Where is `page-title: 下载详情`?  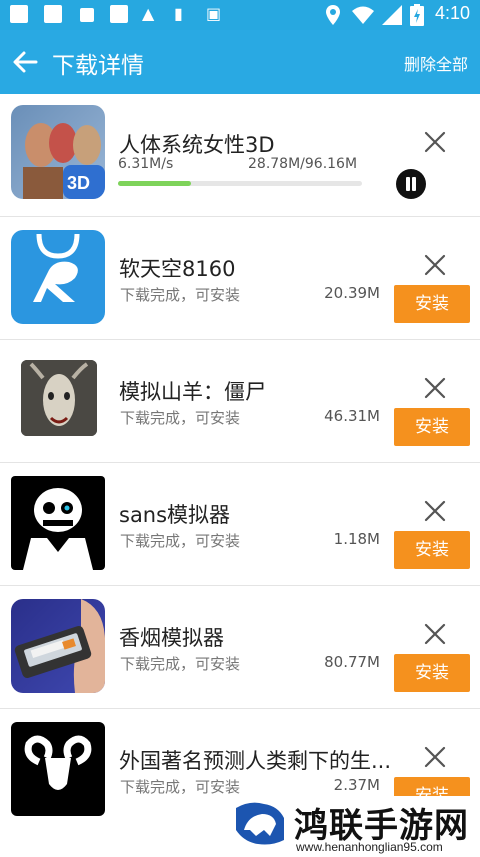
page-title: 下载详情 is located at coordinates (98, 66).